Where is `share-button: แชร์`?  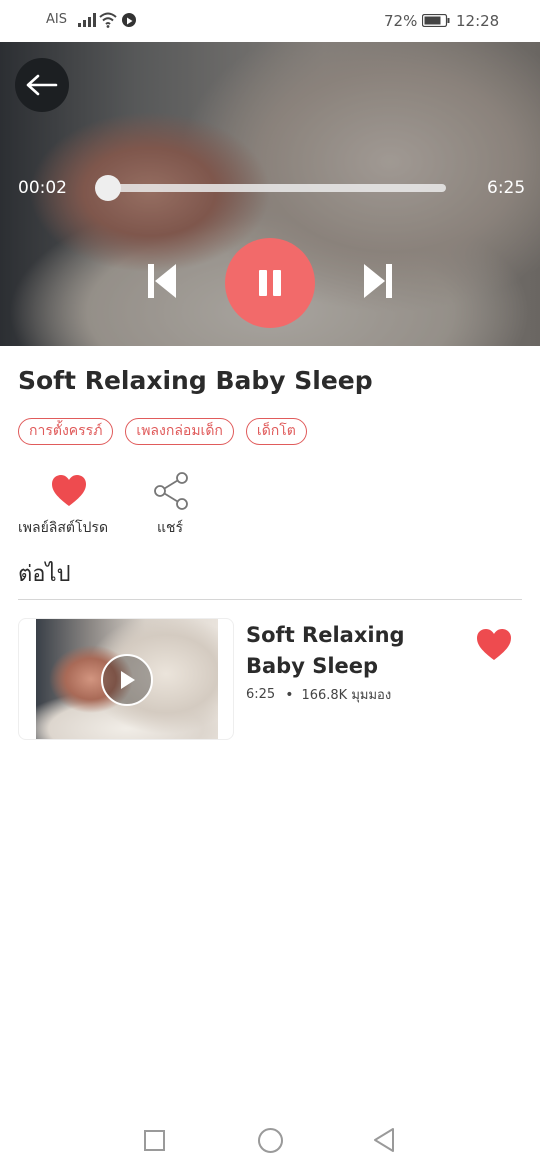 share-button: แชร์ is located at coordinates (172, 505).